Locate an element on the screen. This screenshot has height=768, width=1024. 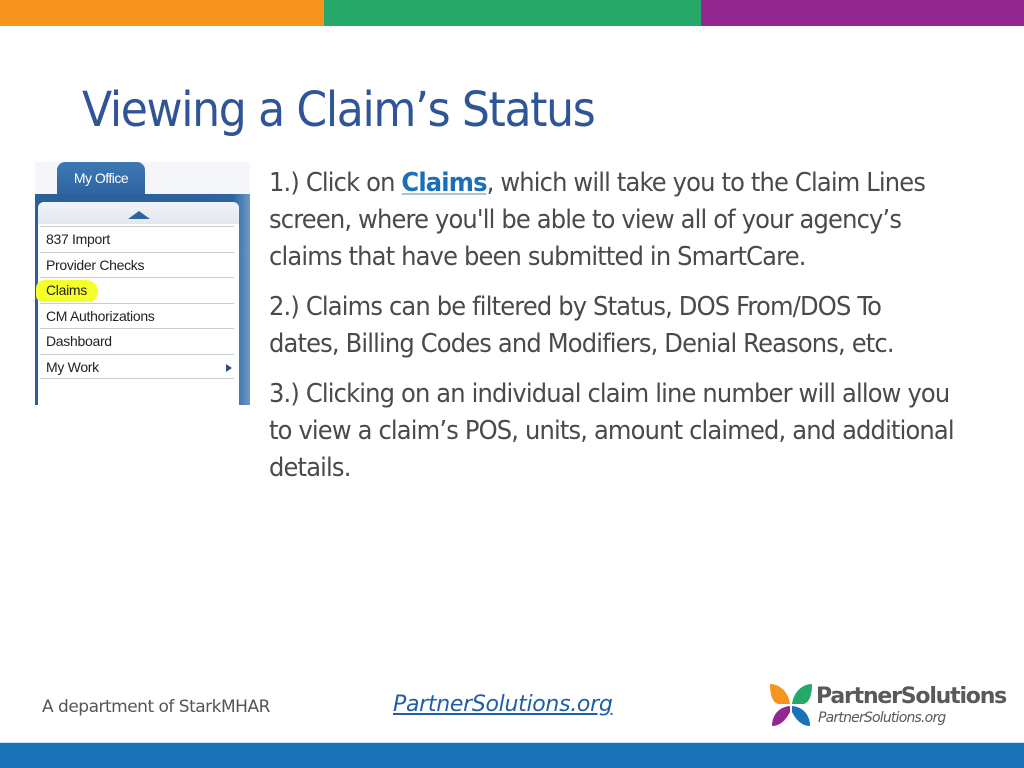
menu-item-provider-checks: Provider Checks is located at coordinates (137, 264).